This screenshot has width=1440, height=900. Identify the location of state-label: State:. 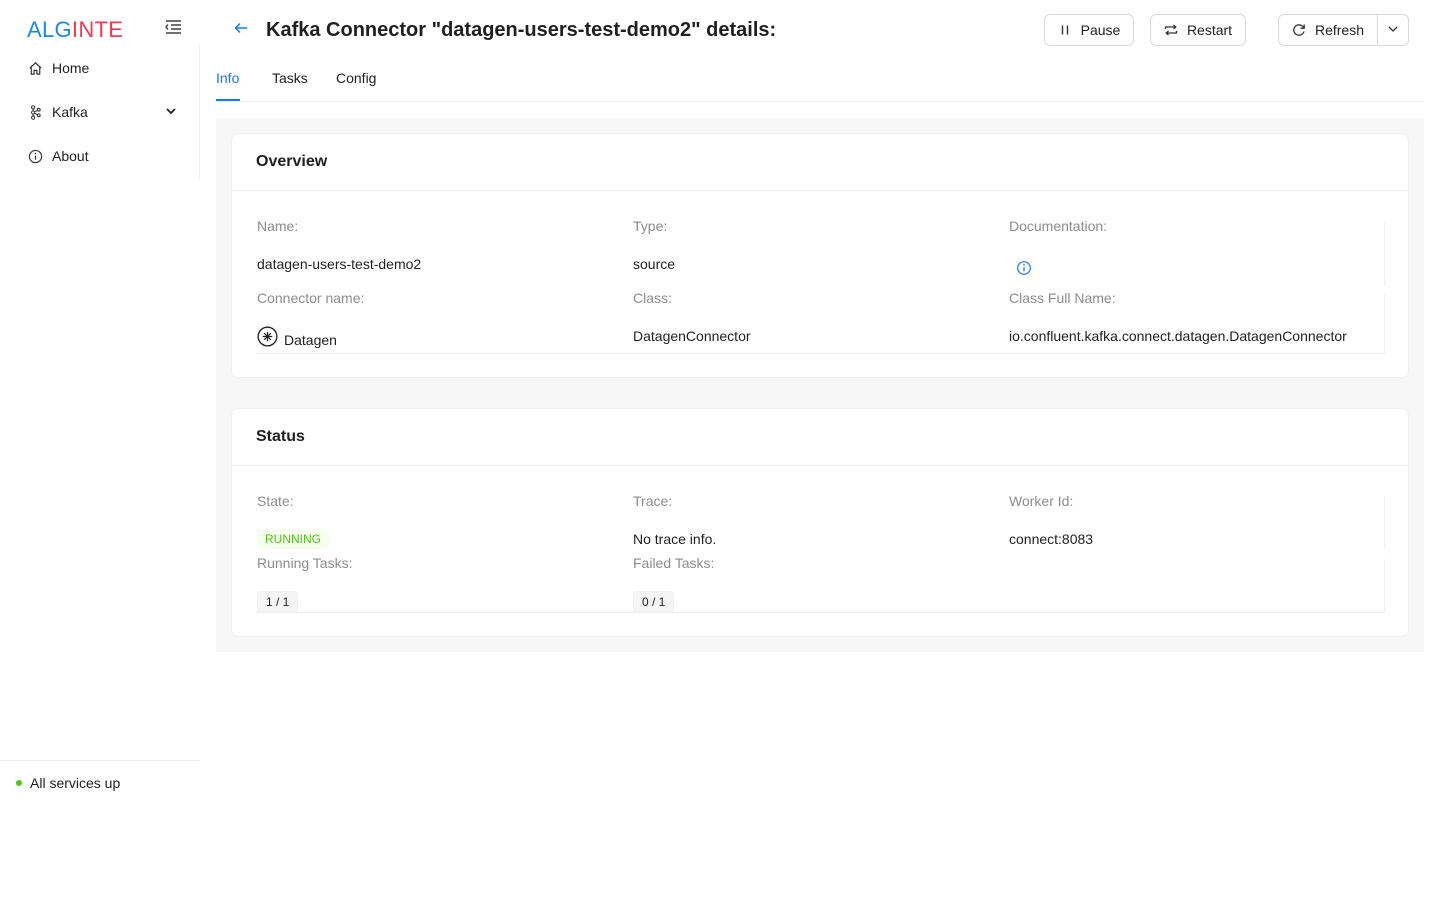
(275, 501).